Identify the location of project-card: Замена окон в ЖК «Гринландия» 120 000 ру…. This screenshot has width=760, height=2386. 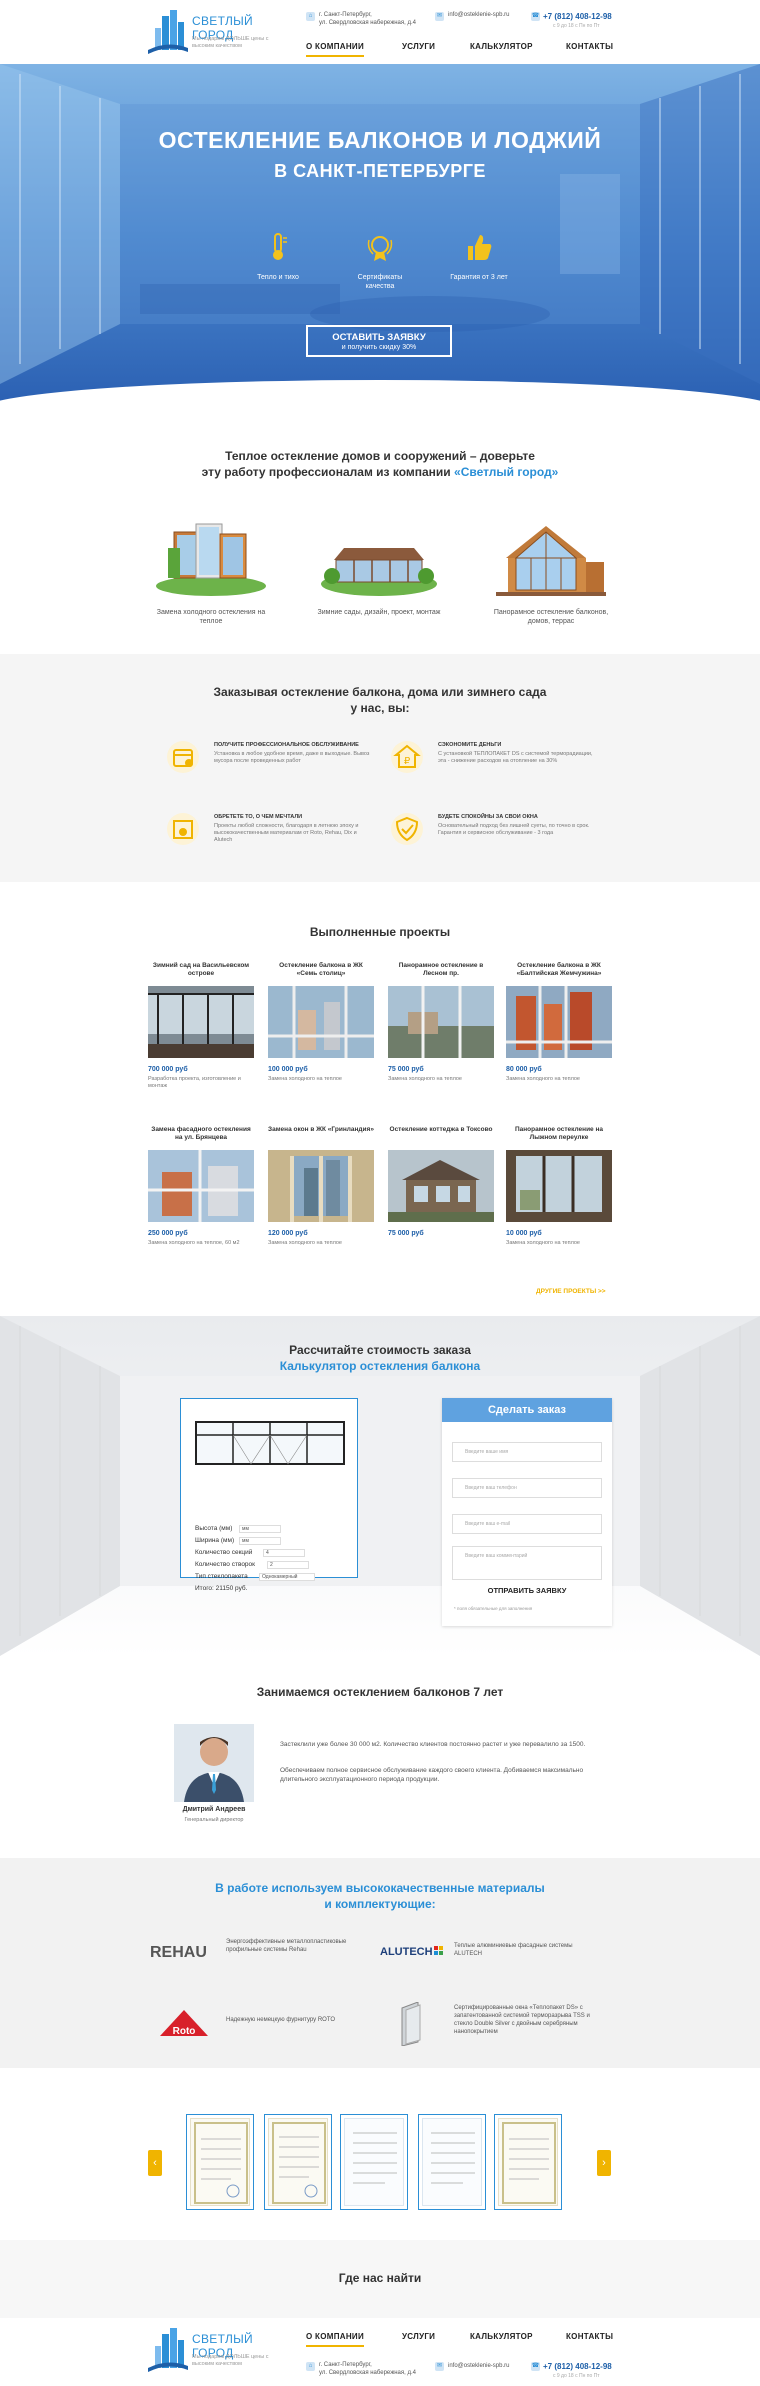
(321, 1184).